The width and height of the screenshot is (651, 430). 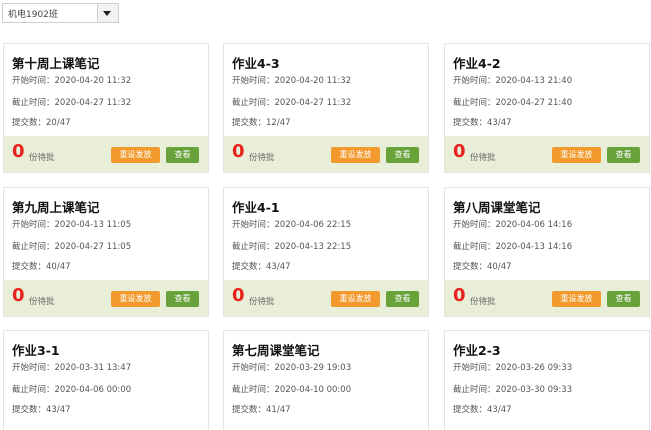 What do you see at coordinates (72, 368) in the screenshot?
I see `start-time: 开始时间：2020-03-31 13:47` at bounding box center [72, 368].